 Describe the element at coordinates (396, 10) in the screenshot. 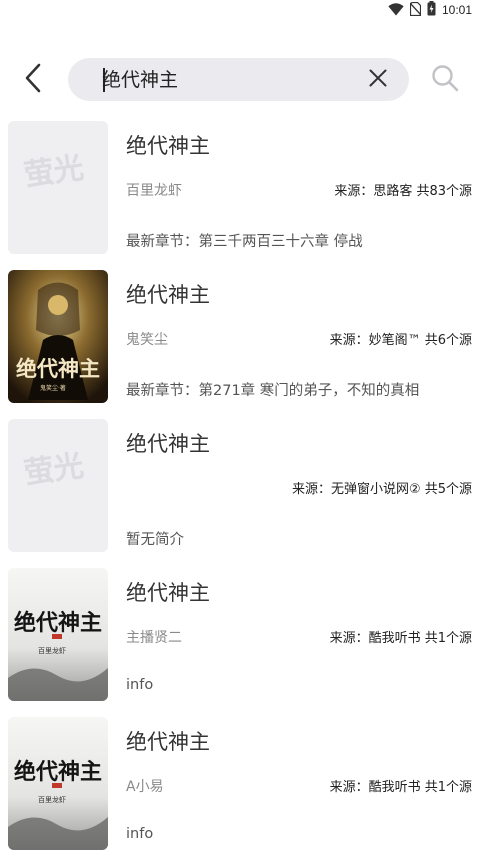

I see `wifi-icon` at that location.